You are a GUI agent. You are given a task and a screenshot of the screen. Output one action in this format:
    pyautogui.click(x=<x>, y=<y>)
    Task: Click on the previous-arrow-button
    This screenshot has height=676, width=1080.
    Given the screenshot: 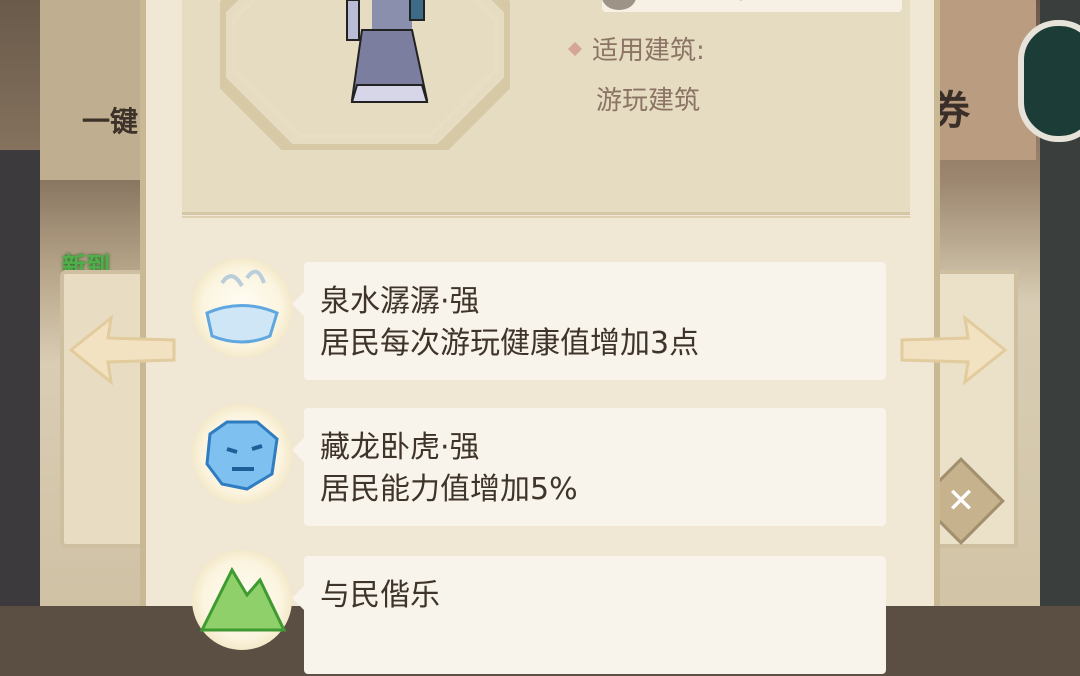 What is the action you would take?
    pyautogui.click(x=121, y=350)
    